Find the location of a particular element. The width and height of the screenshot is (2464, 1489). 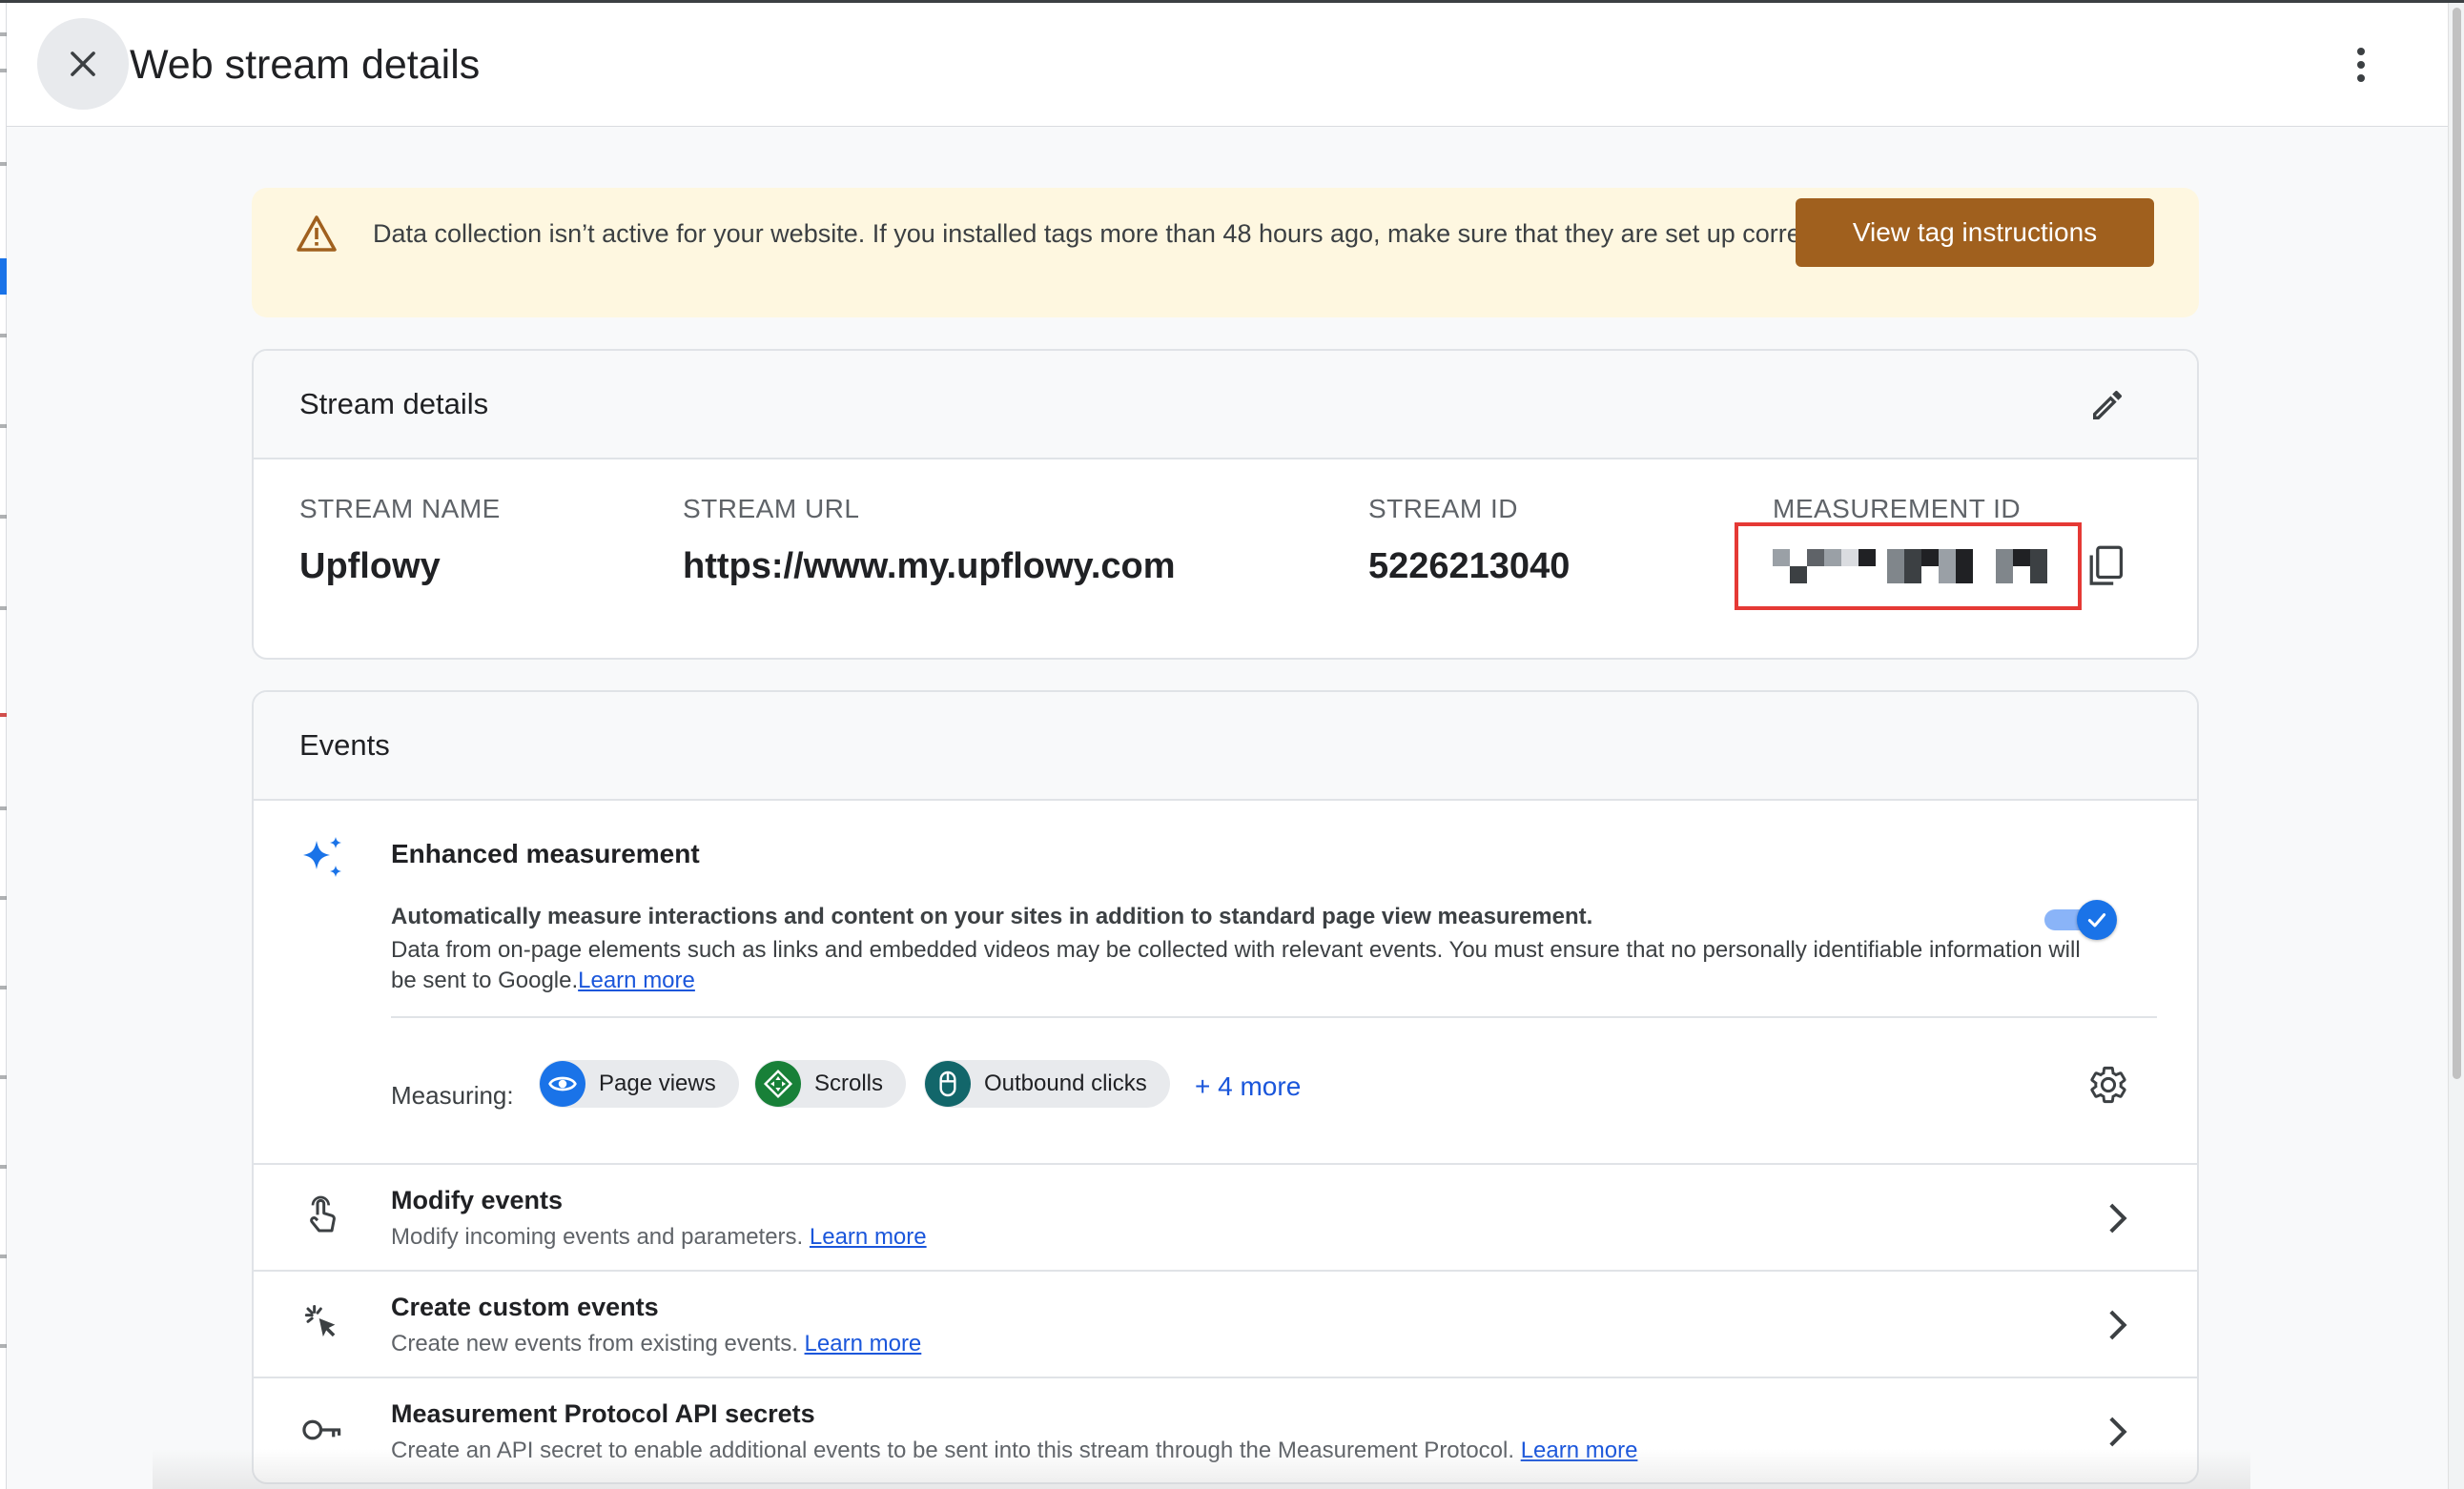

stream-id-field: STREAM ID 5226213040 is located at coordinates (1469, 540).